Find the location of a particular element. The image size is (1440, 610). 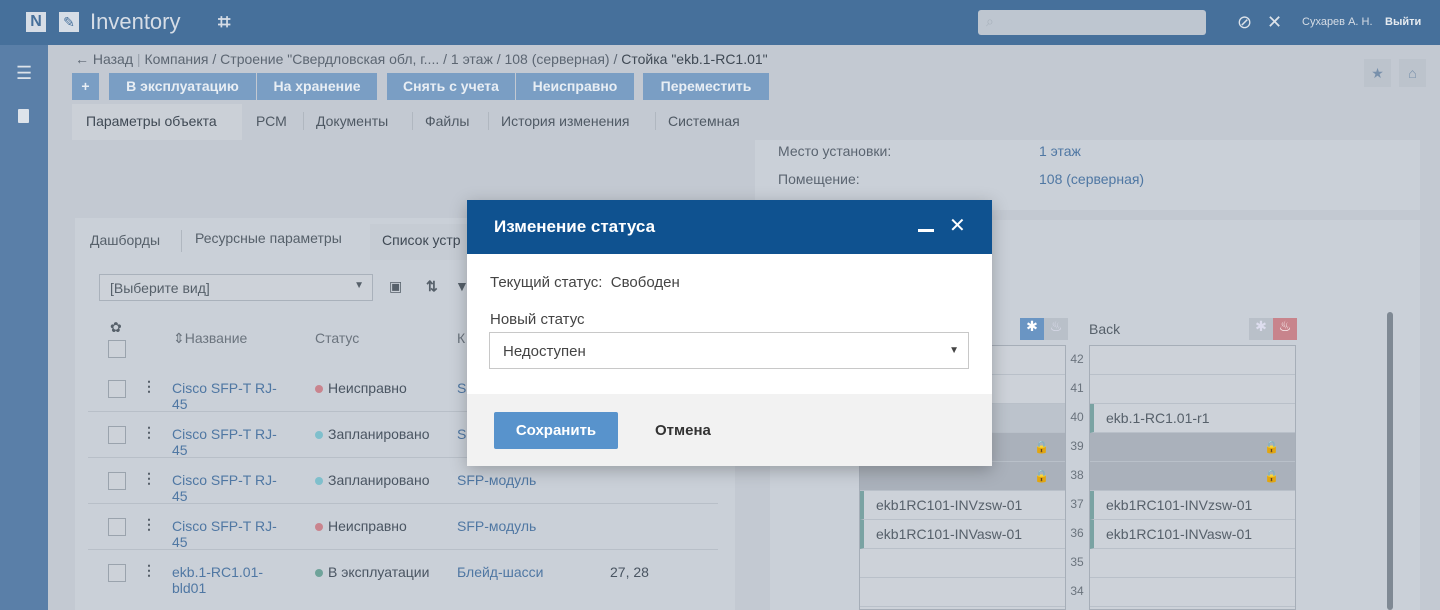

scrollbar is located at coordinates (1390, 461).